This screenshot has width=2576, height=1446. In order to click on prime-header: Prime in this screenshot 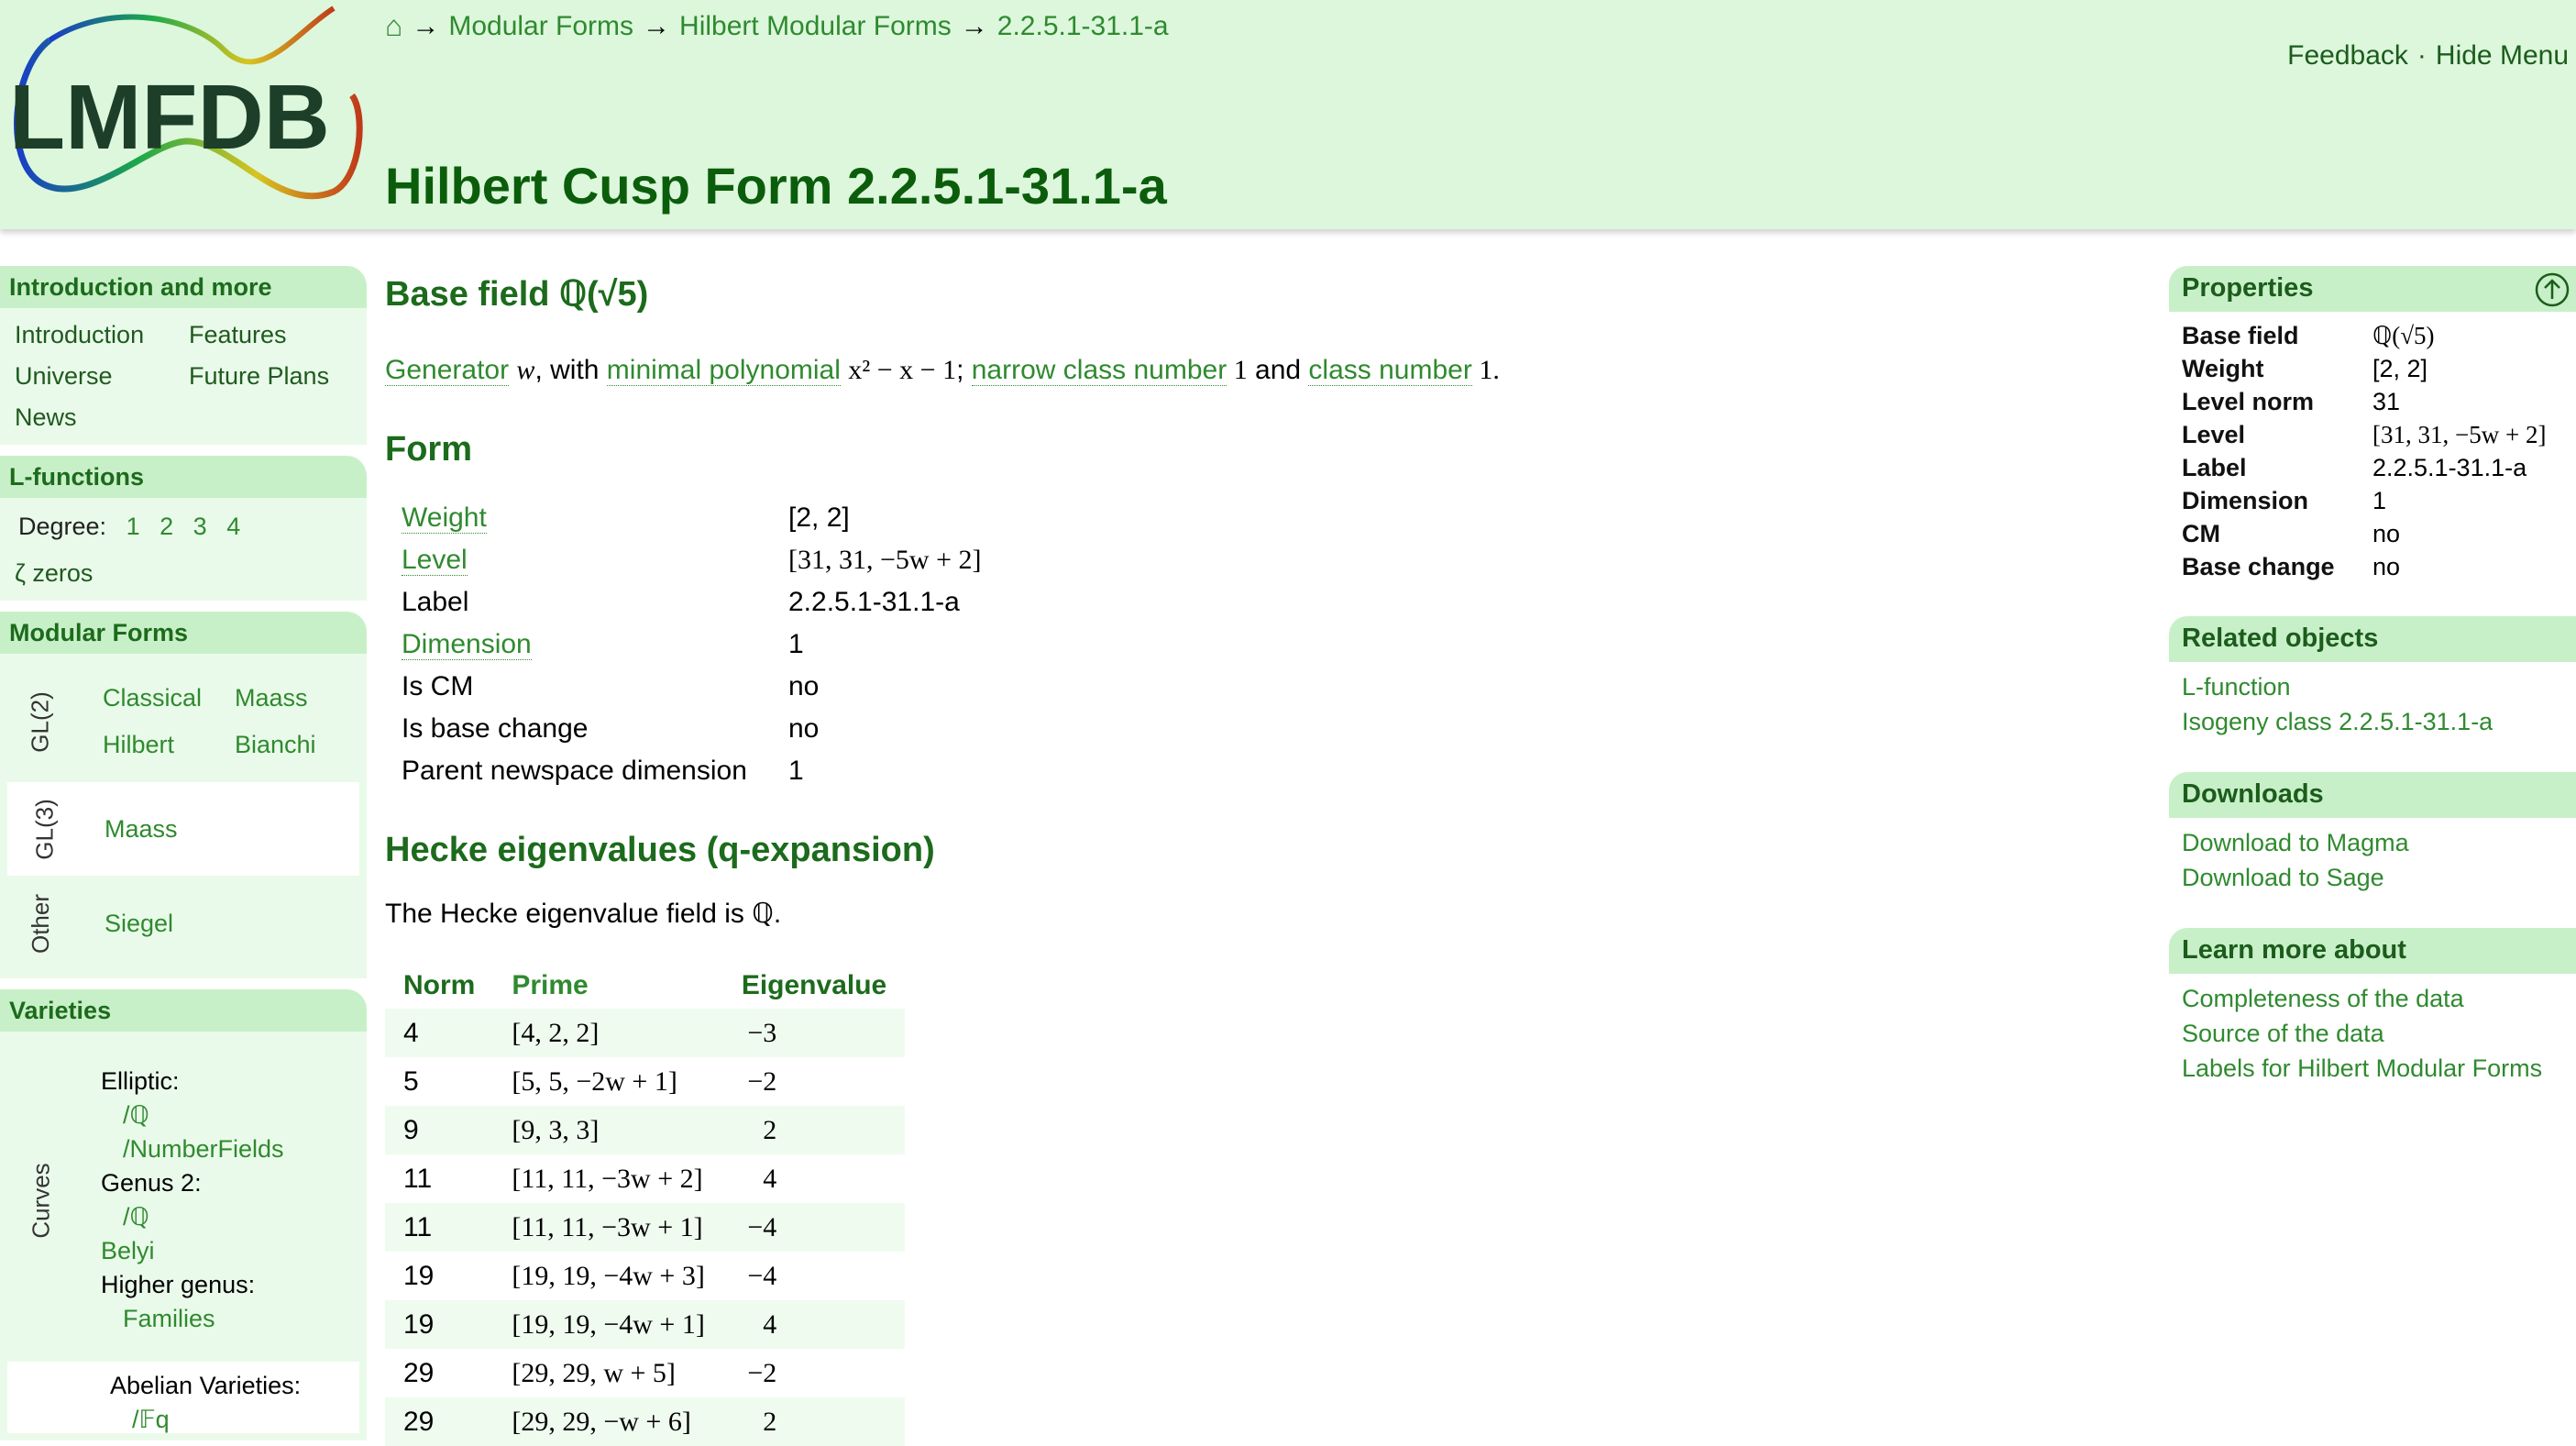, I will do `click(607, 986)`.